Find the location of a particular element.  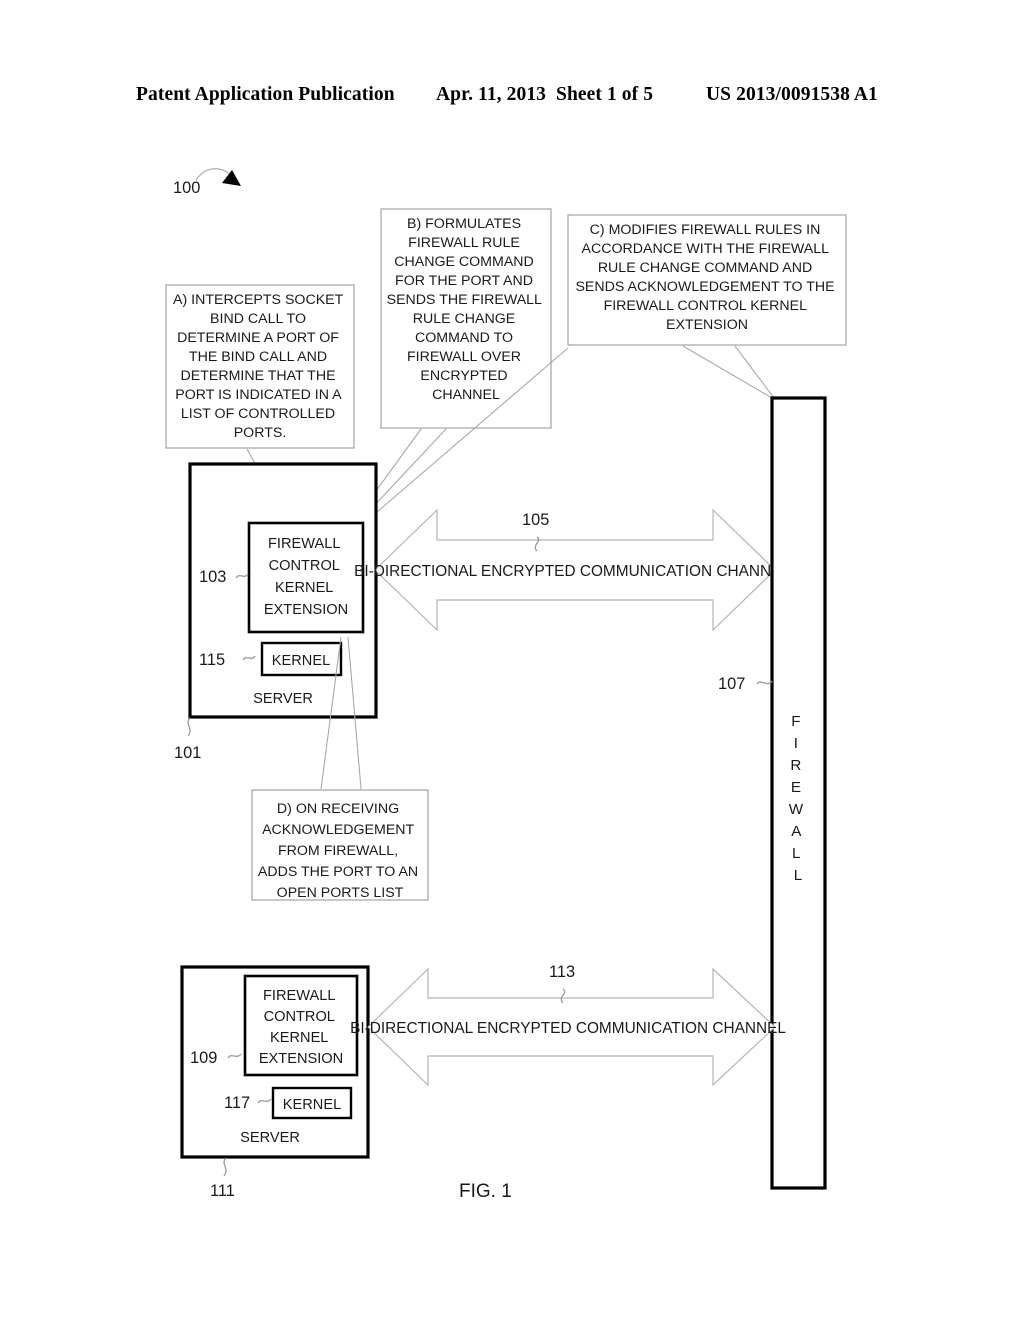

ref-113: 113 is located at coordinates (562, 972).